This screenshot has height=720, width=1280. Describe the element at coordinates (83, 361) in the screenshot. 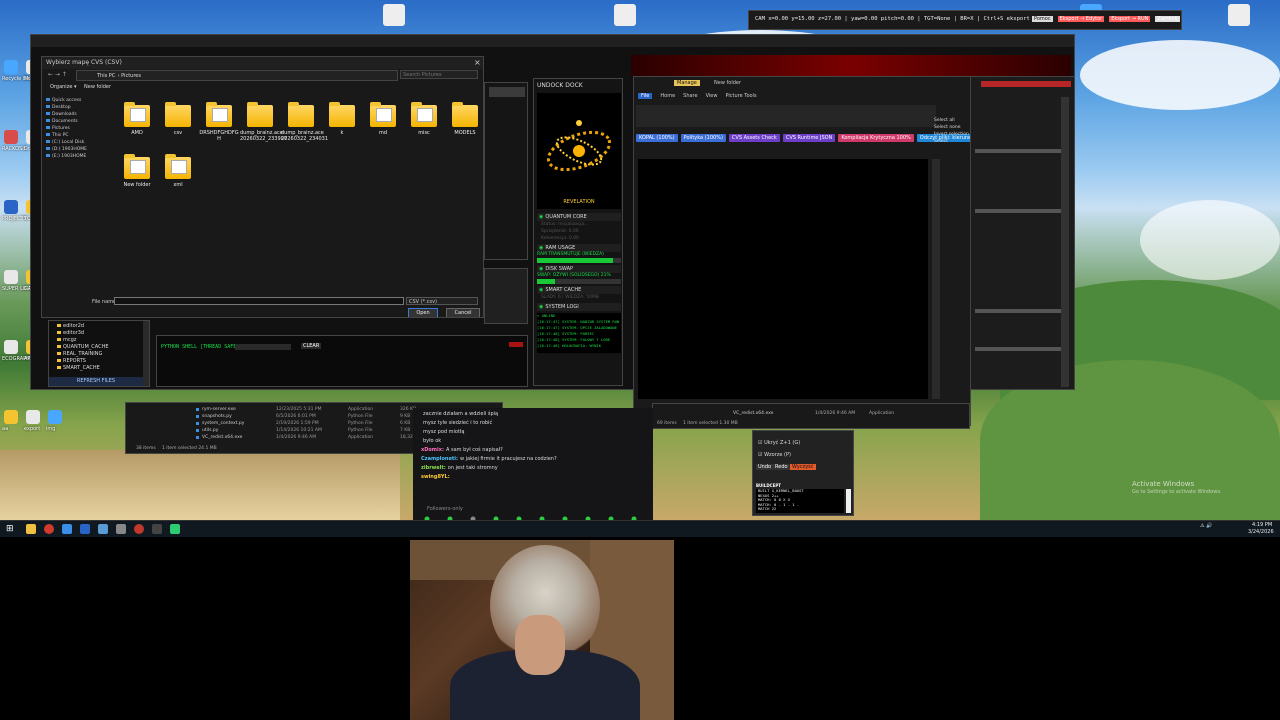

I see `tree-item: REPORTS` at that location.